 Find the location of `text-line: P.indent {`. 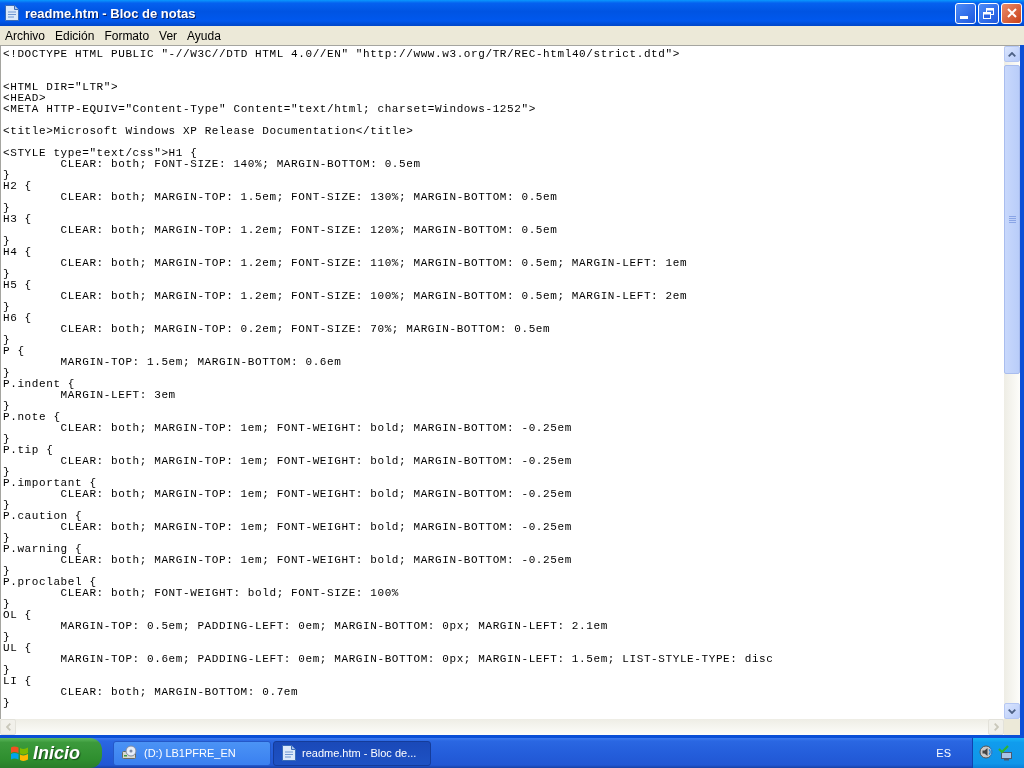

text-line: P.indent { is located at coordinates (39, 384).